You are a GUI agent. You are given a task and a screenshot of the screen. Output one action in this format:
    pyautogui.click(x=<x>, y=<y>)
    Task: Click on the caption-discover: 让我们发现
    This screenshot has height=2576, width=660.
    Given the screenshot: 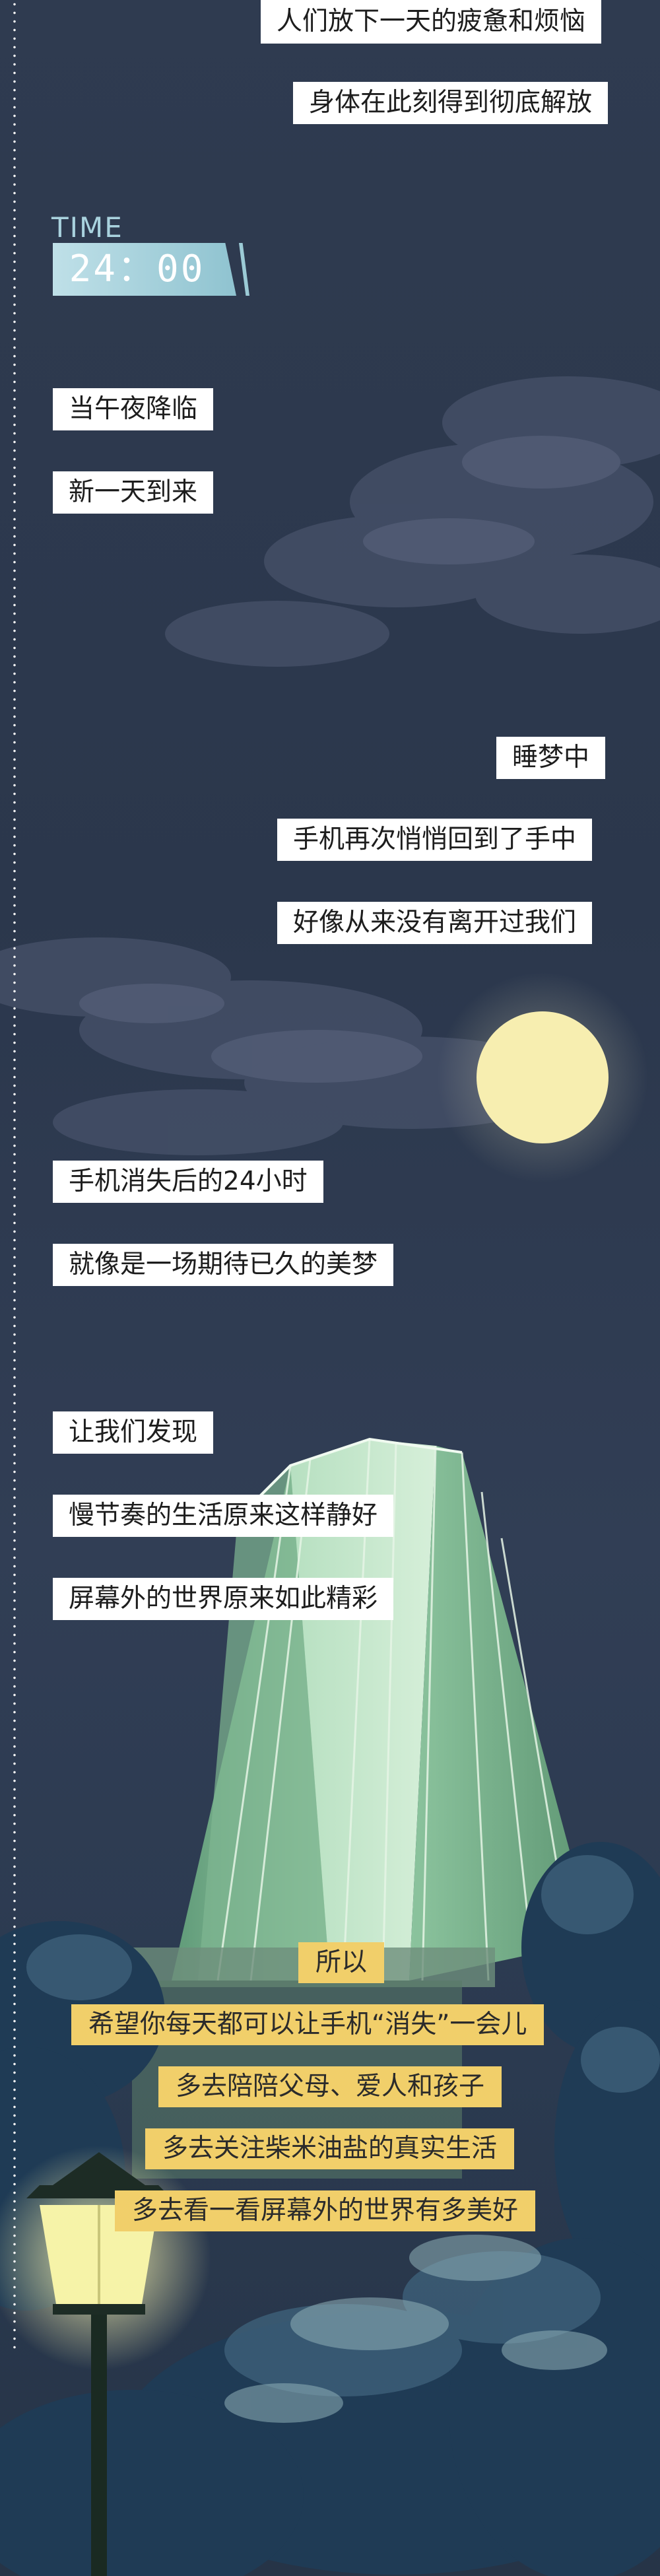 What is the action you would take?
    pyautogui.click(x=133, y=1433)
    